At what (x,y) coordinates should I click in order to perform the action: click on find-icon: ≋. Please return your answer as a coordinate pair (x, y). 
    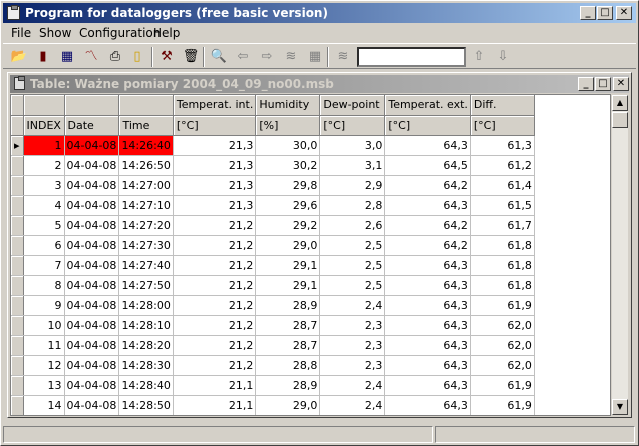
    Looking at the image, I should click on (343, 57).